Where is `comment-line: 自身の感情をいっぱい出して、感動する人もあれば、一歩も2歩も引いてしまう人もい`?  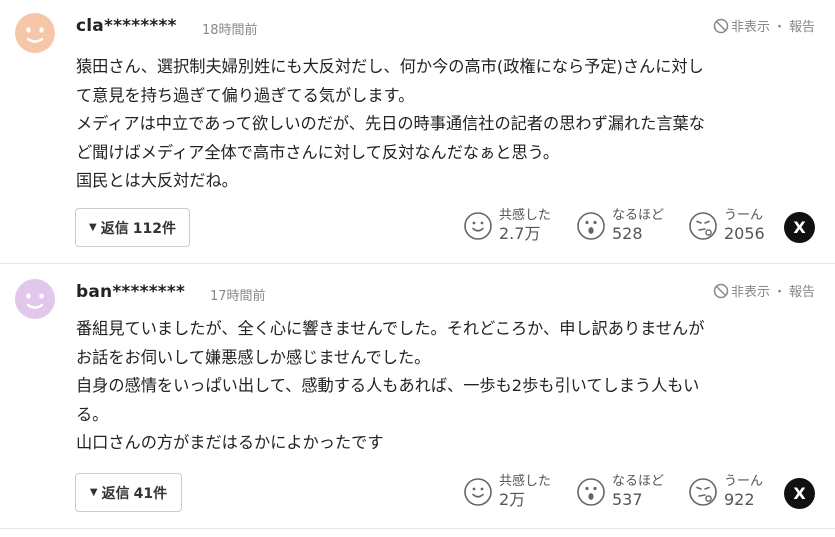
comment-line: 自身の感情をいっぱい出して、感動する人もあれば、一歩も2歩も引いてしまう人もい is located at coordinates (388, 385).